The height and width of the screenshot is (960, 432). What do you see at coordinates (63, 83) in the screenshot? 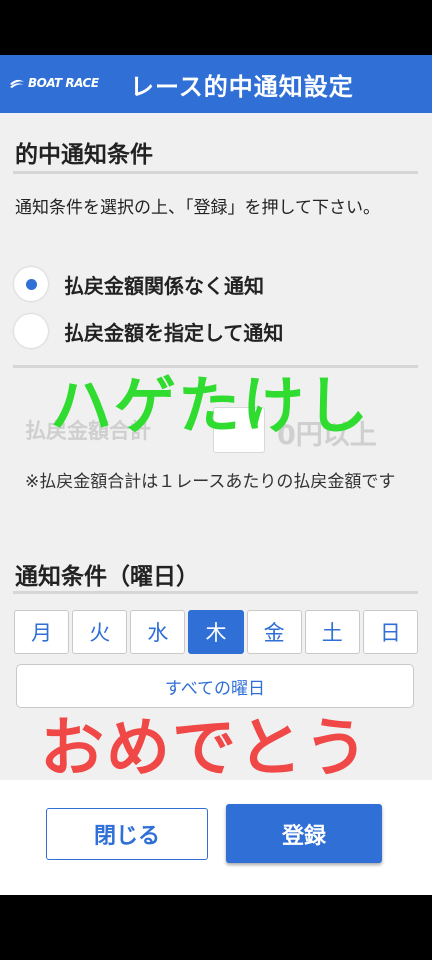
I see `logo-text: BOAT RACE` at bounding box center [63, 83].